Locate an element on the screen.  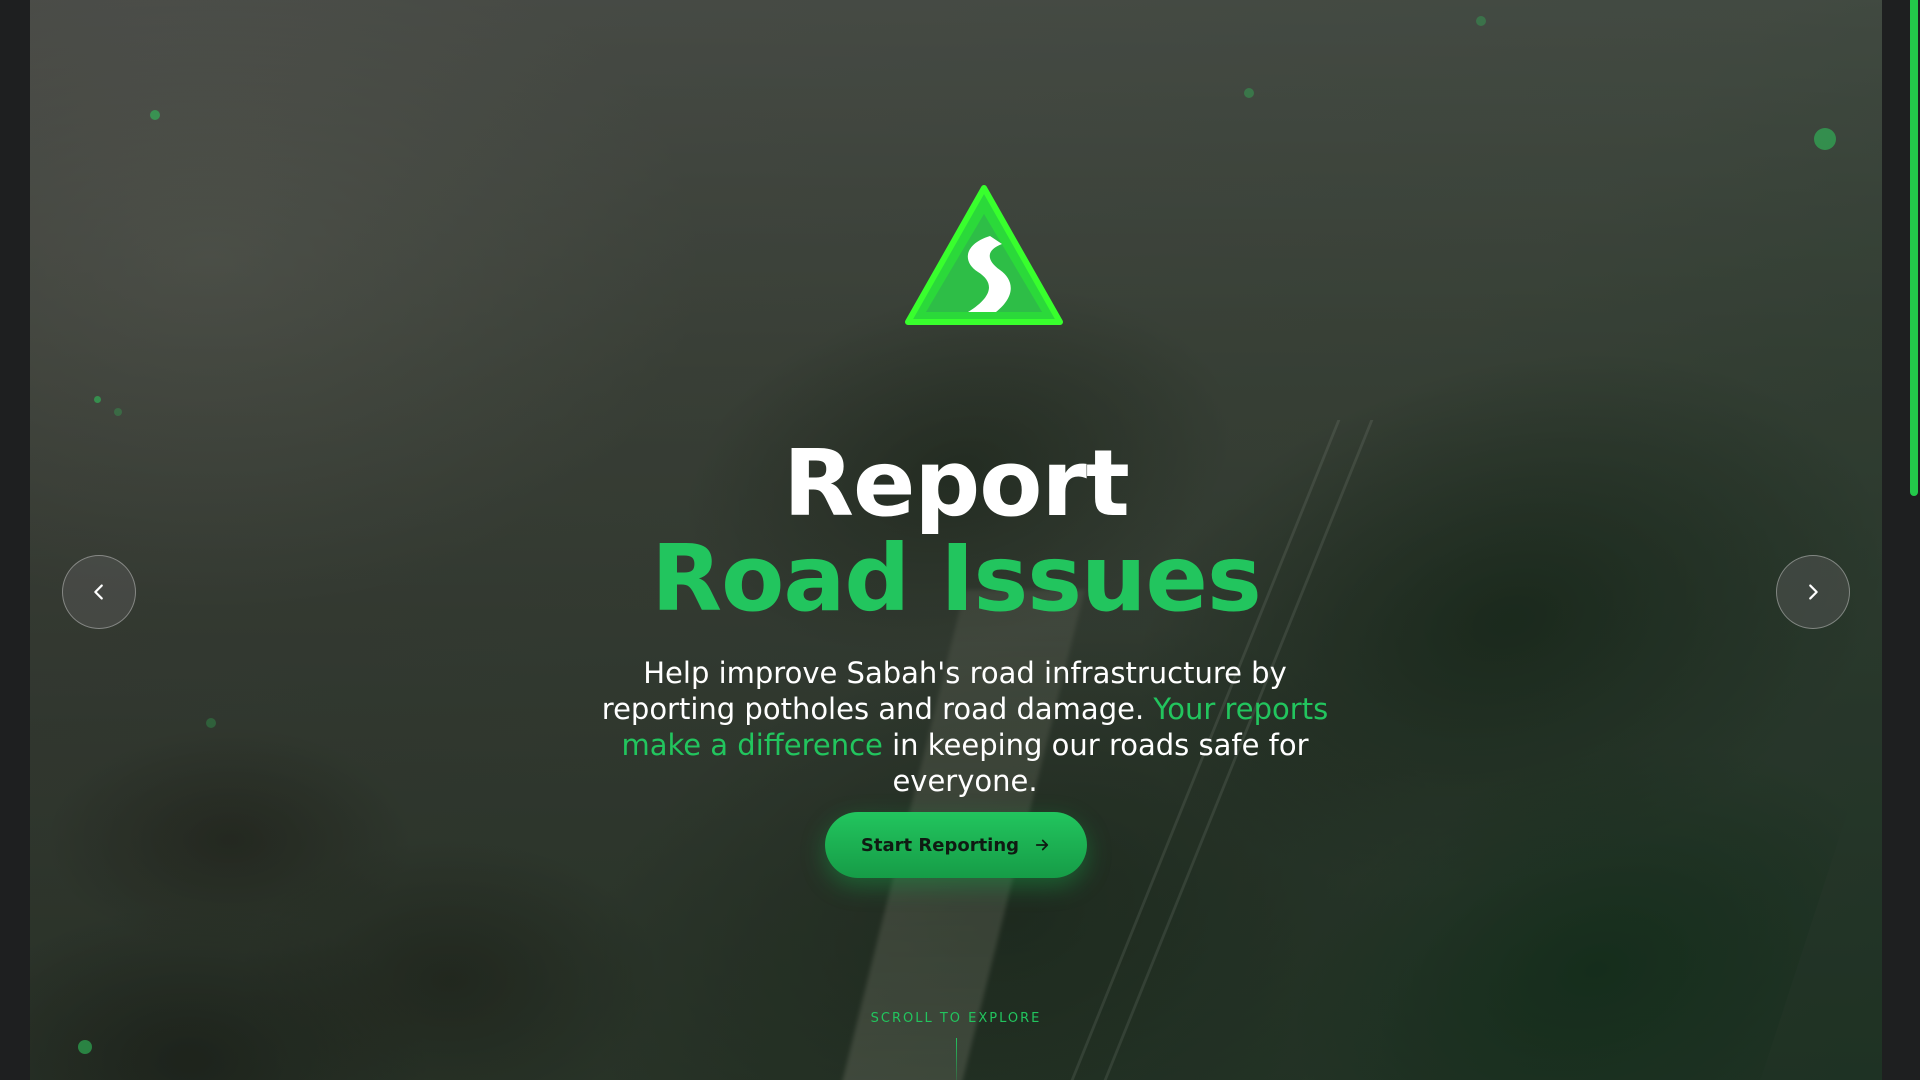
start-reporting-label: Start Reporting is located at coordinates (940, 845).